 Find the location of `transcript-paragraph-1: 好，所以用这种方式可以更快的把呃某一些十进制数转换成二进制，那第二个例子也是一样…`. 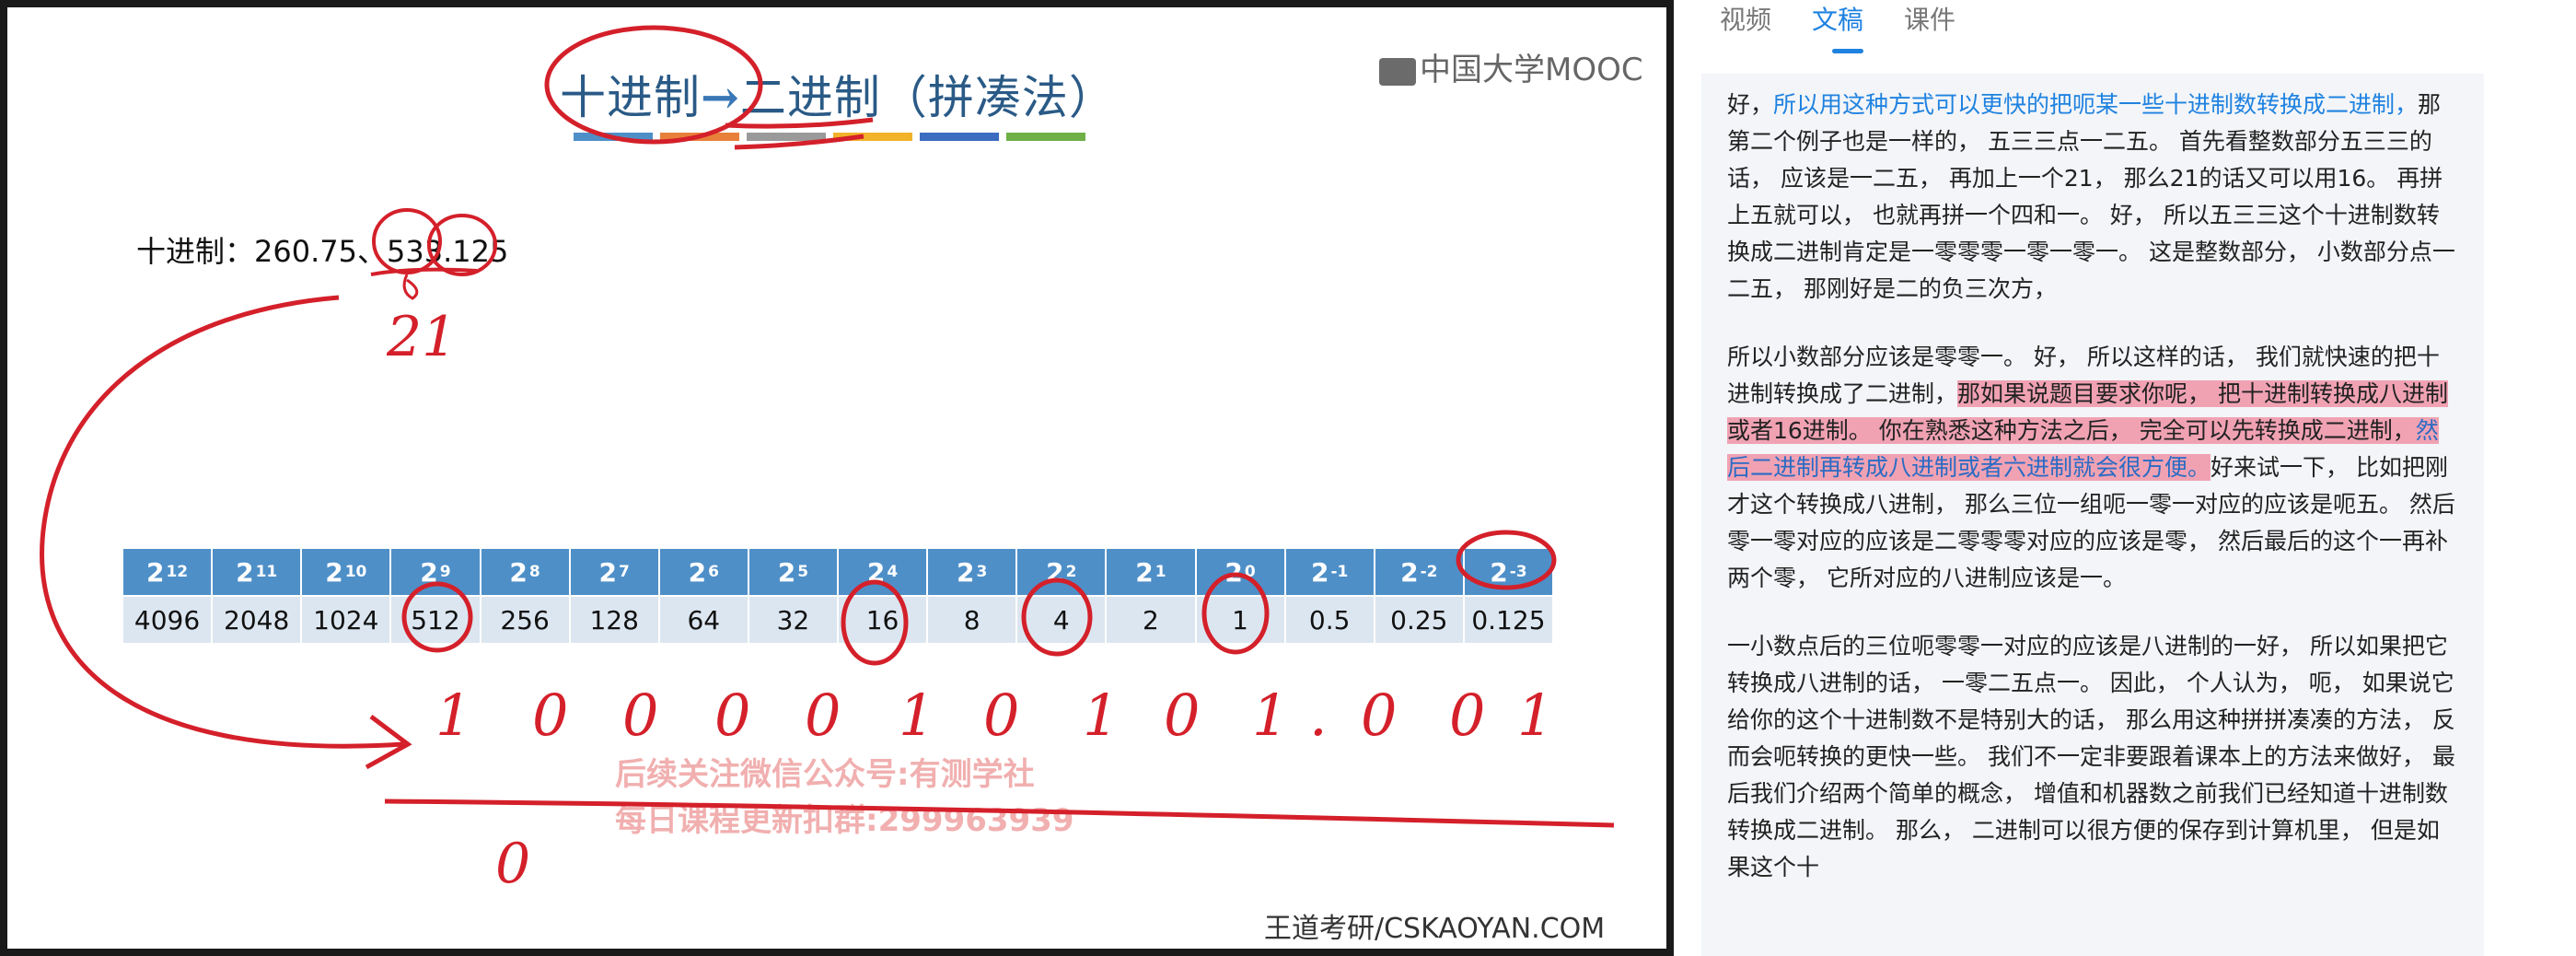

transcript-paragraph-1: 好，所以用这种方式可以更快的把呃某一些十进制数转换成二进制，那第二个例子也是一样… is located at coordinates (2092, 197).